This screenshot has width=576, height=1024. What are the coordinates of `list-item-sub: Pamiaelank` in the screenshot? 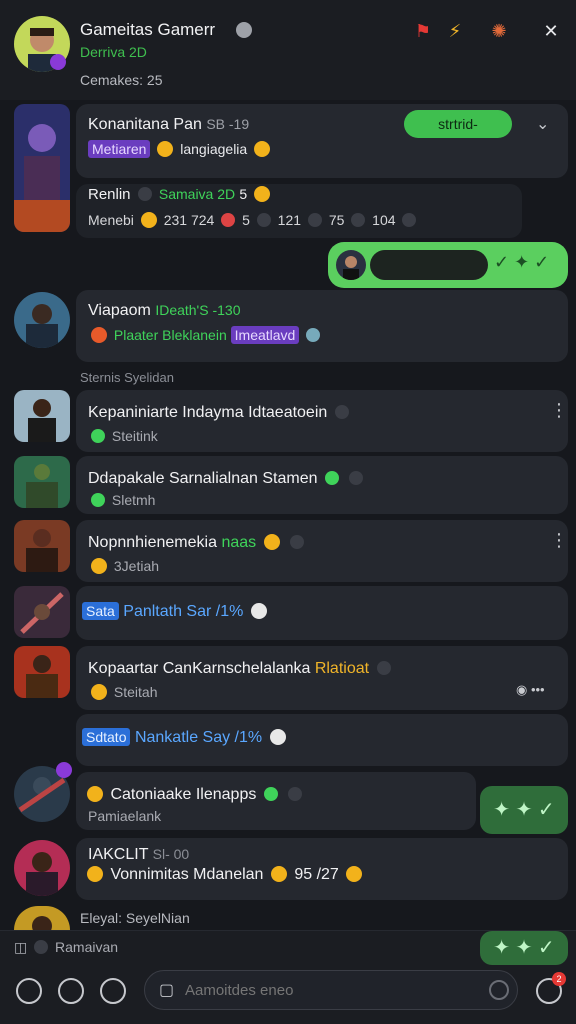 It's located at (125, 816).